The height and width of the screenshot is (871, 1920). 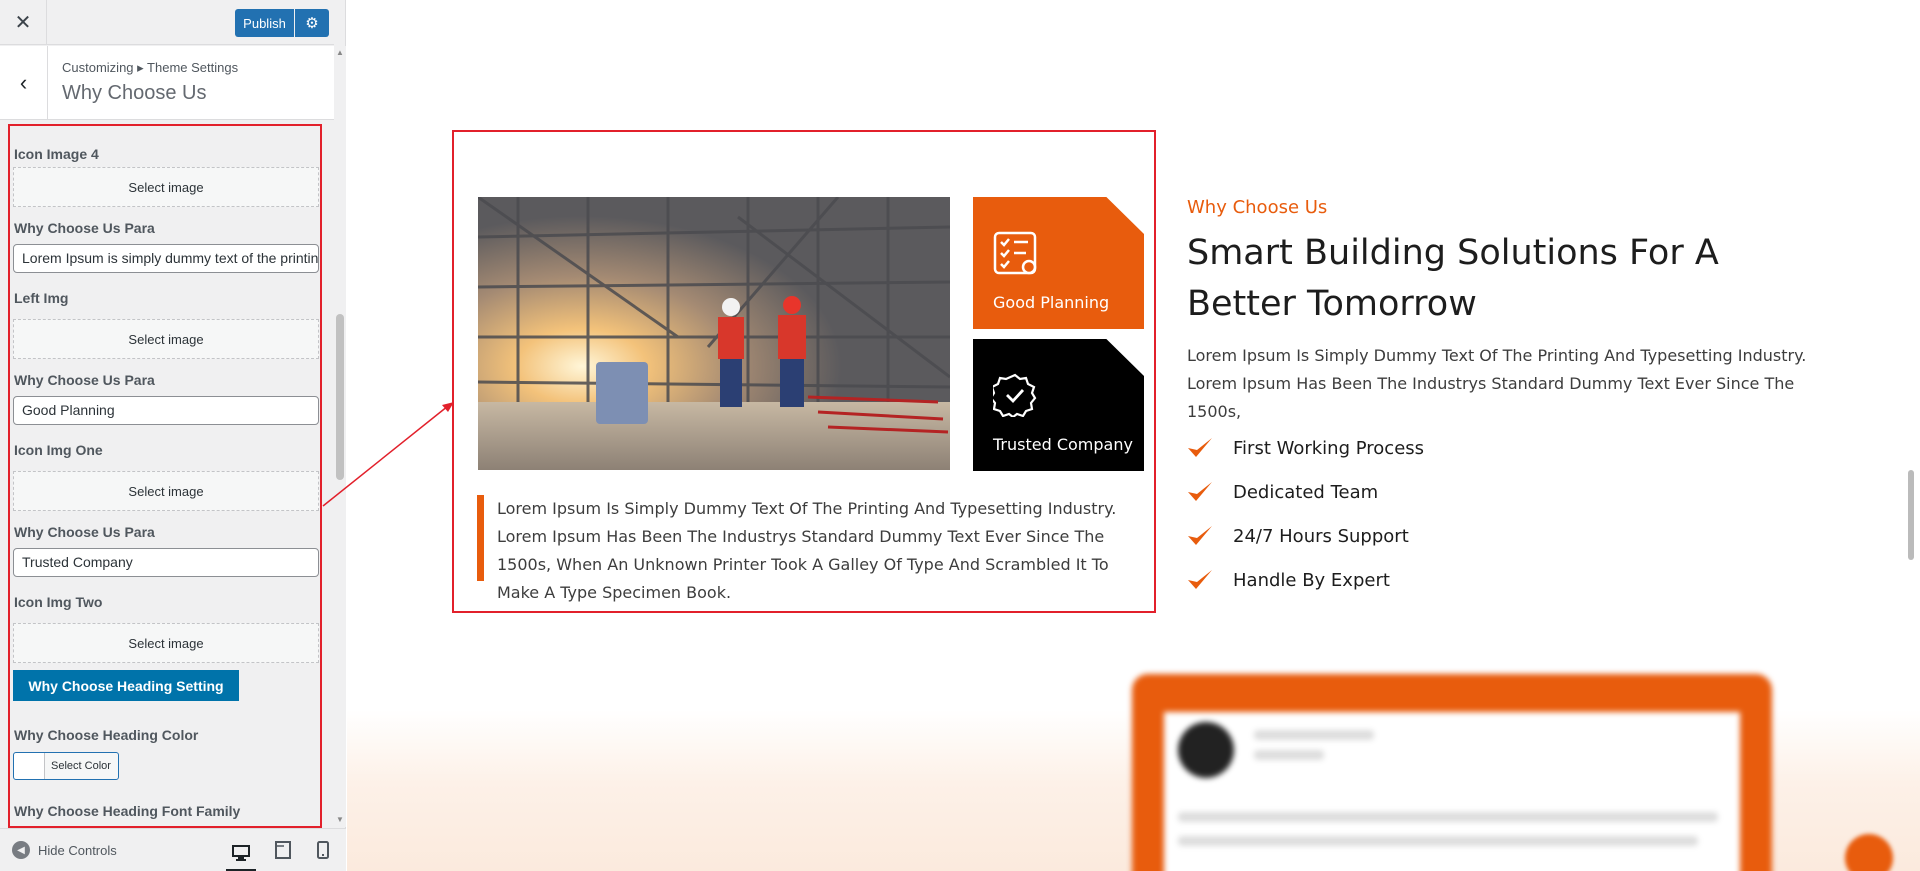 I want to click on testimonial-card, so click(x=1452, y=772).